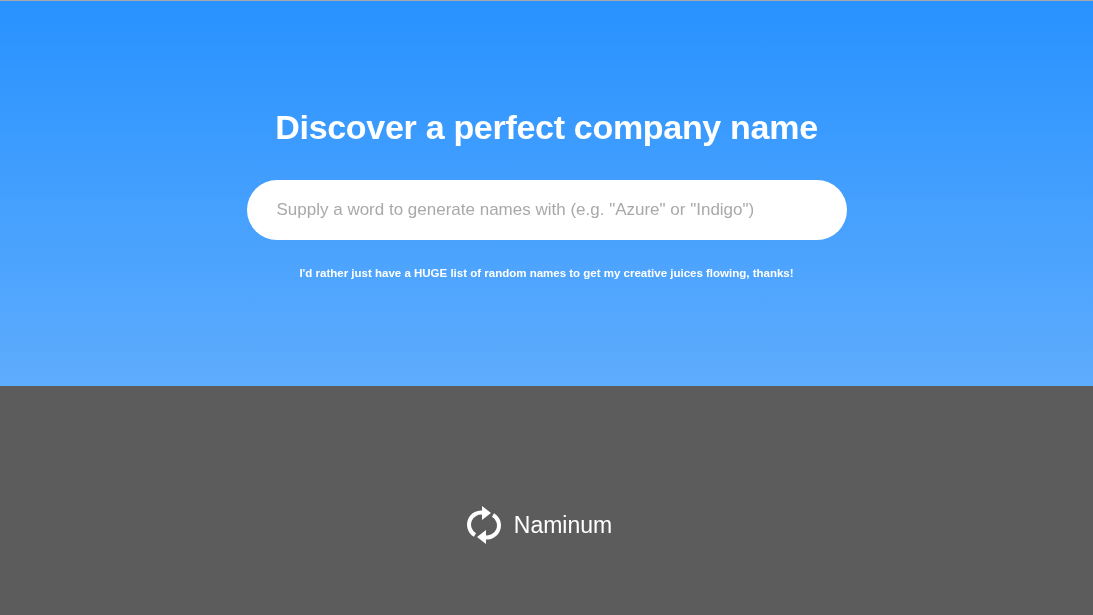 The image size is (1093, 615). Describe the element at coordinates (546, 273) in the screenshot. I see `random-names-link: I'd rather just have a HUGE list of random names to get my creative juices flowing, thanks!` at that location.